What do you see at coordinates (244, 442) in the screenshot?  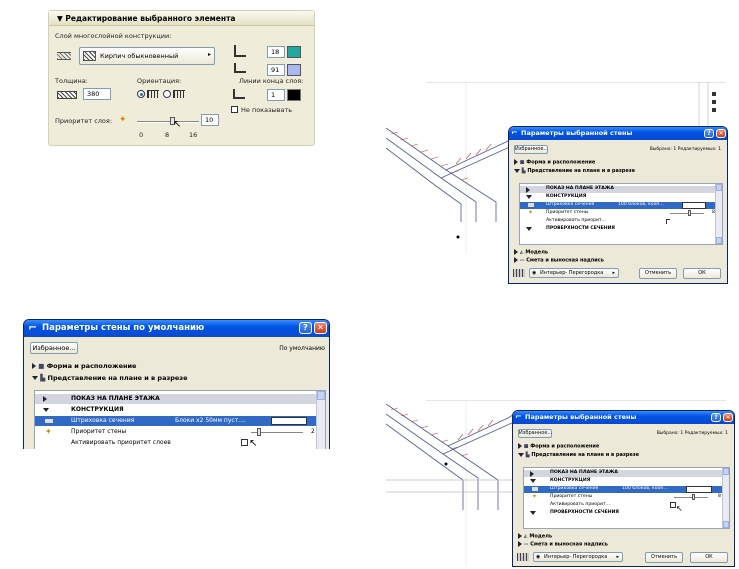 I see `activate-checkbox` at bounding box center [244, 442].